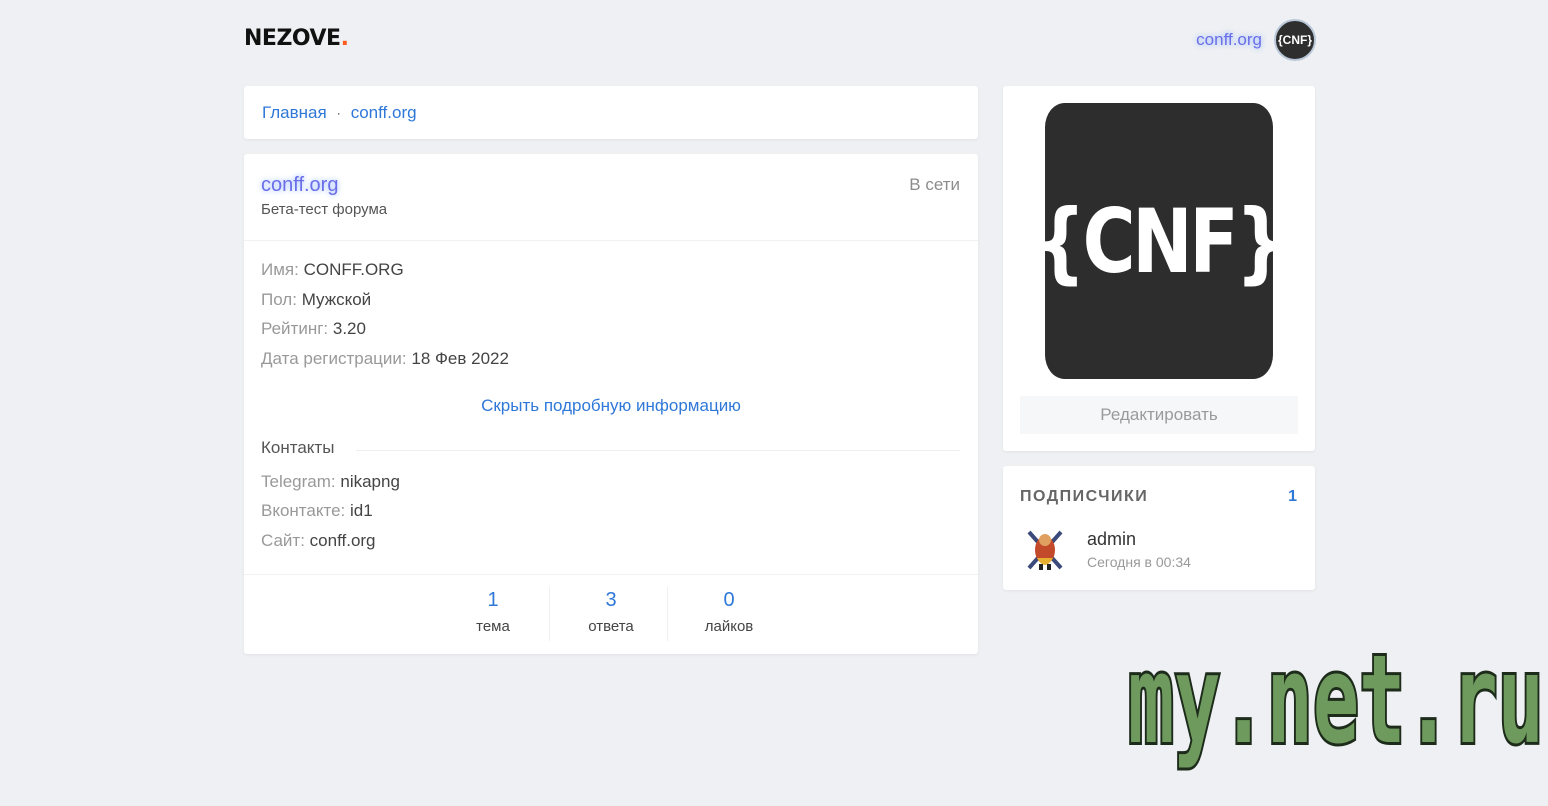 The image size is (1548, 806). What do you see at coordinates (280, 269) in the screenshot?
I see `info-label: Имя:` at bounding box center [280, 269].